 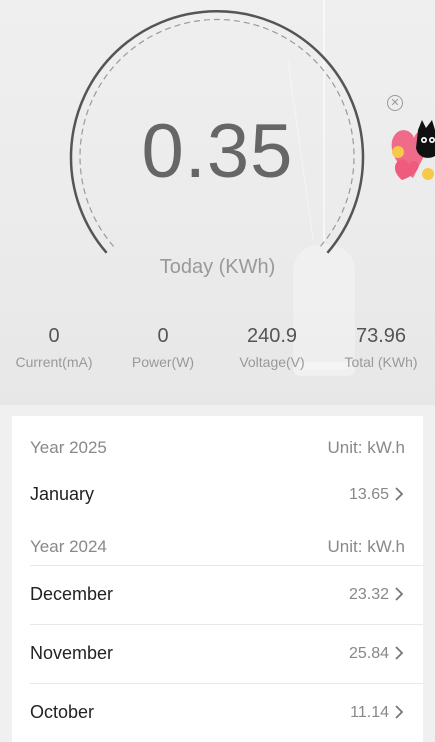 I want to click on month-row-january: January 13.65, so click(x=217, y=495).